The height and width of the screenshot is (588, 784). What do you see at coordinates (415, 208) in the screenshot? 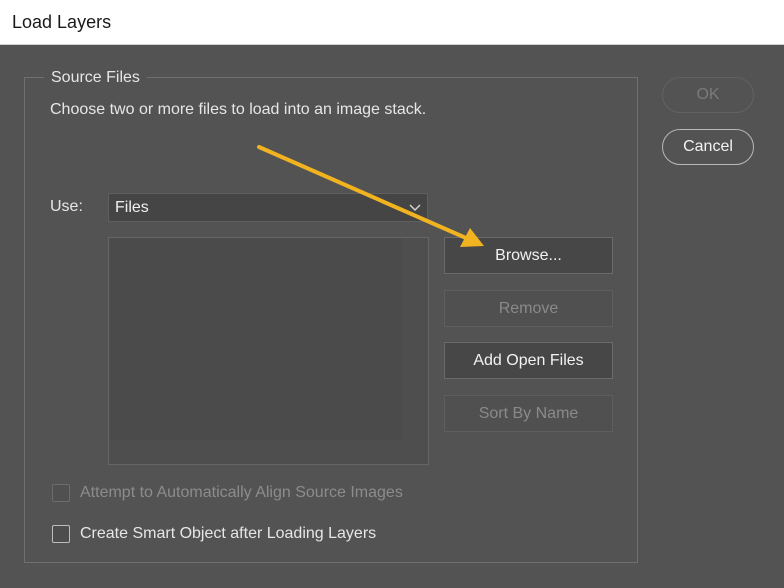
I see `chevron-down-icon` at bounding box center [415, 208].